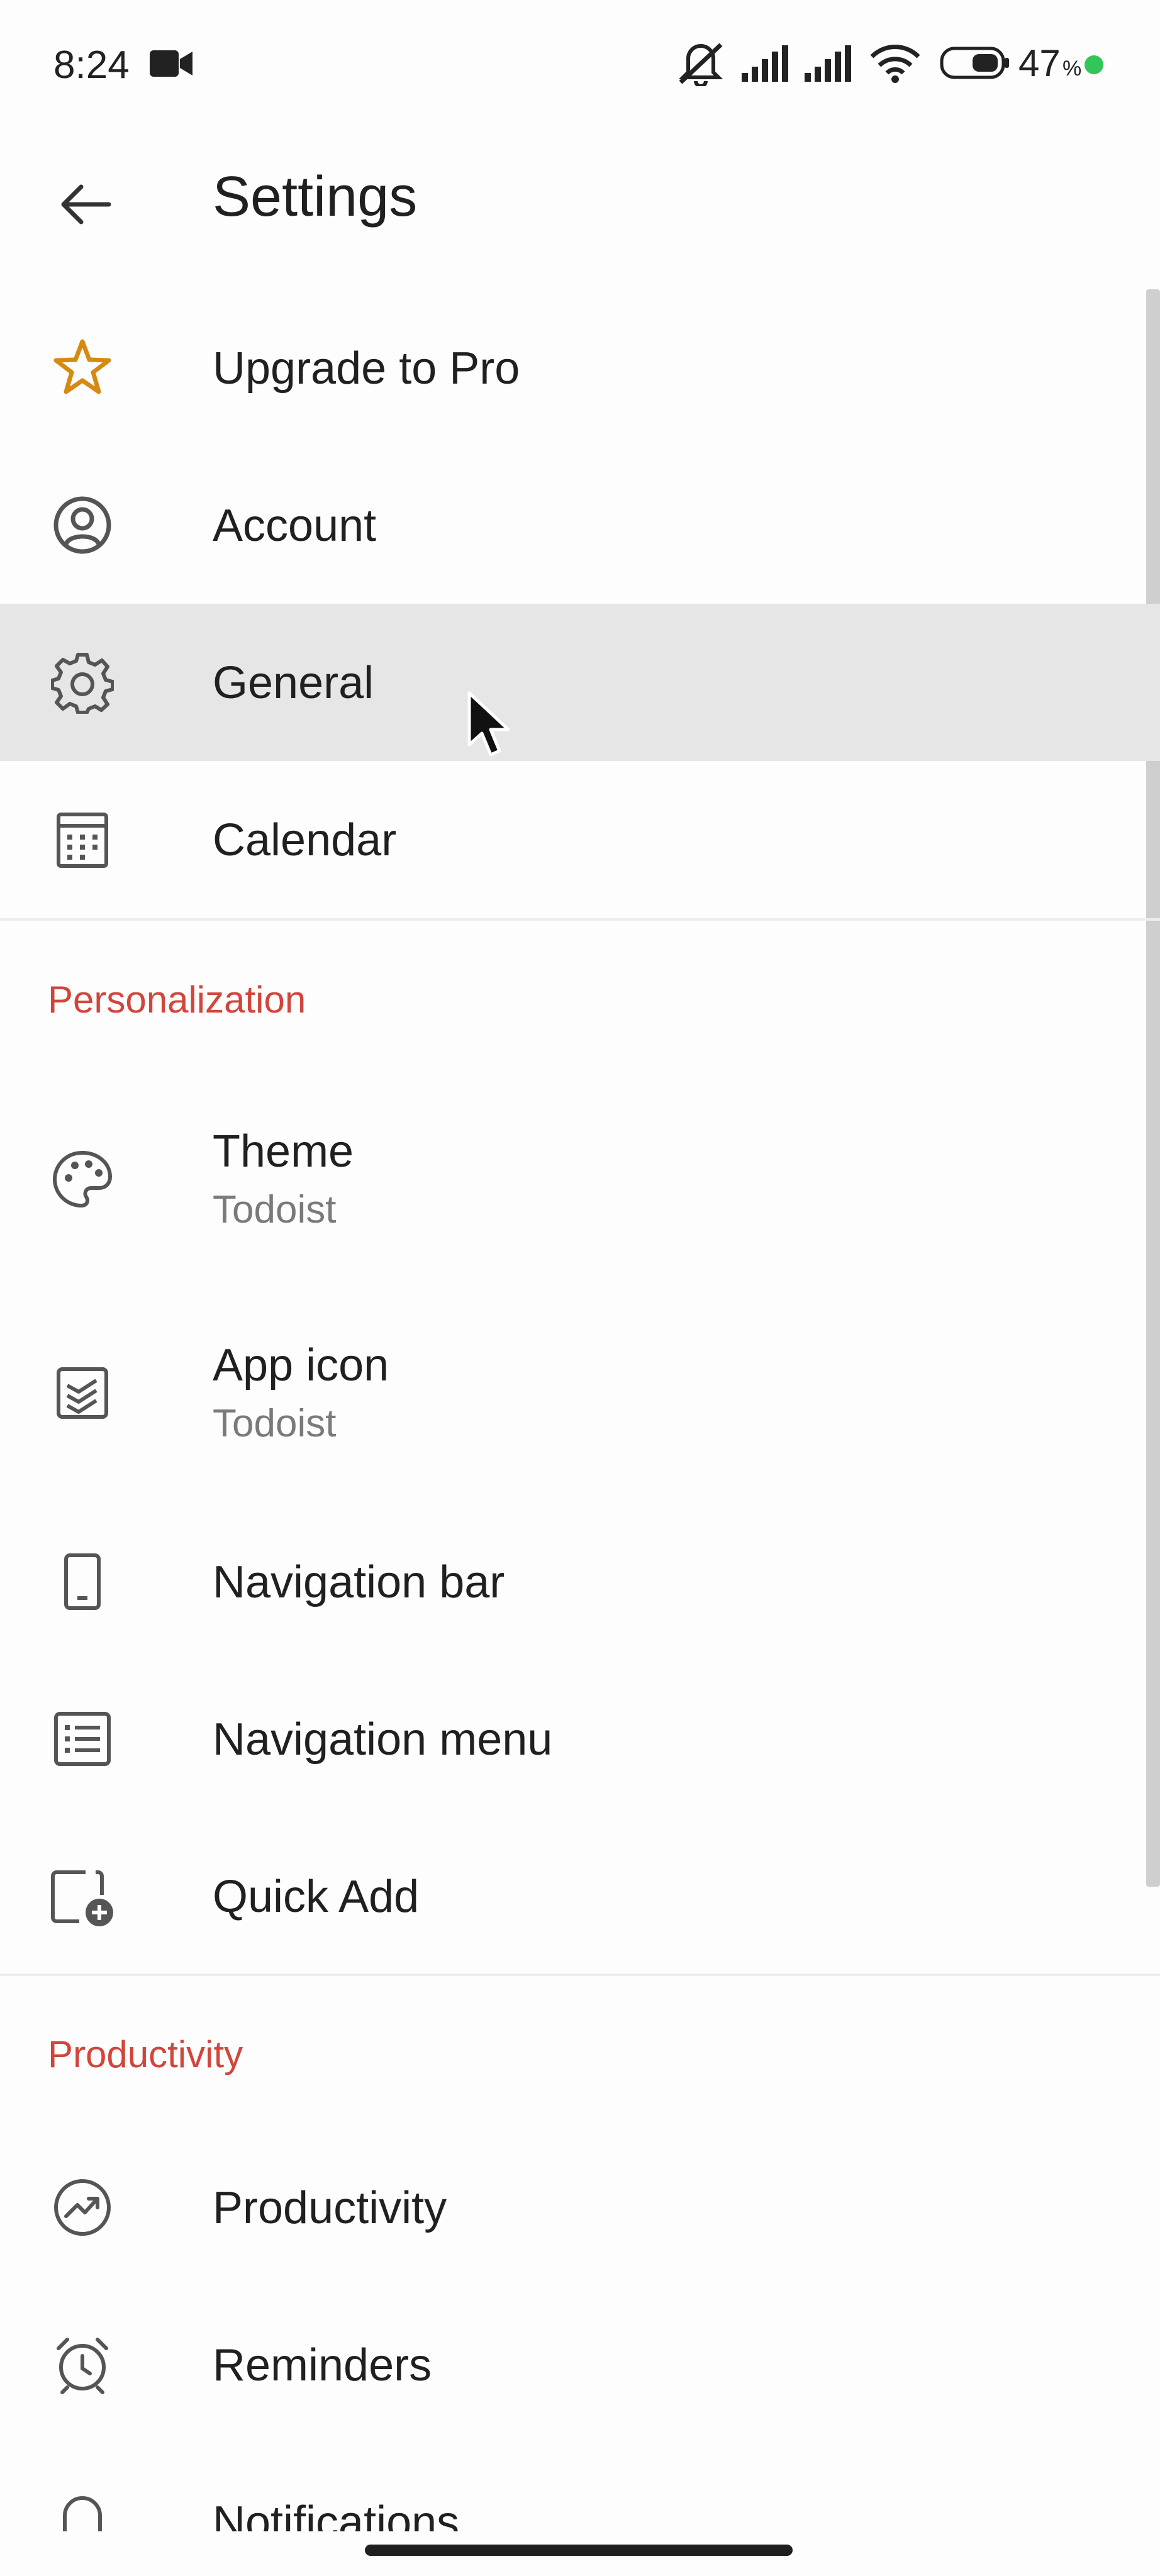  Describe the element at coordinates (83, 2207) in the screenshot. I see `trend-icon` at that location.